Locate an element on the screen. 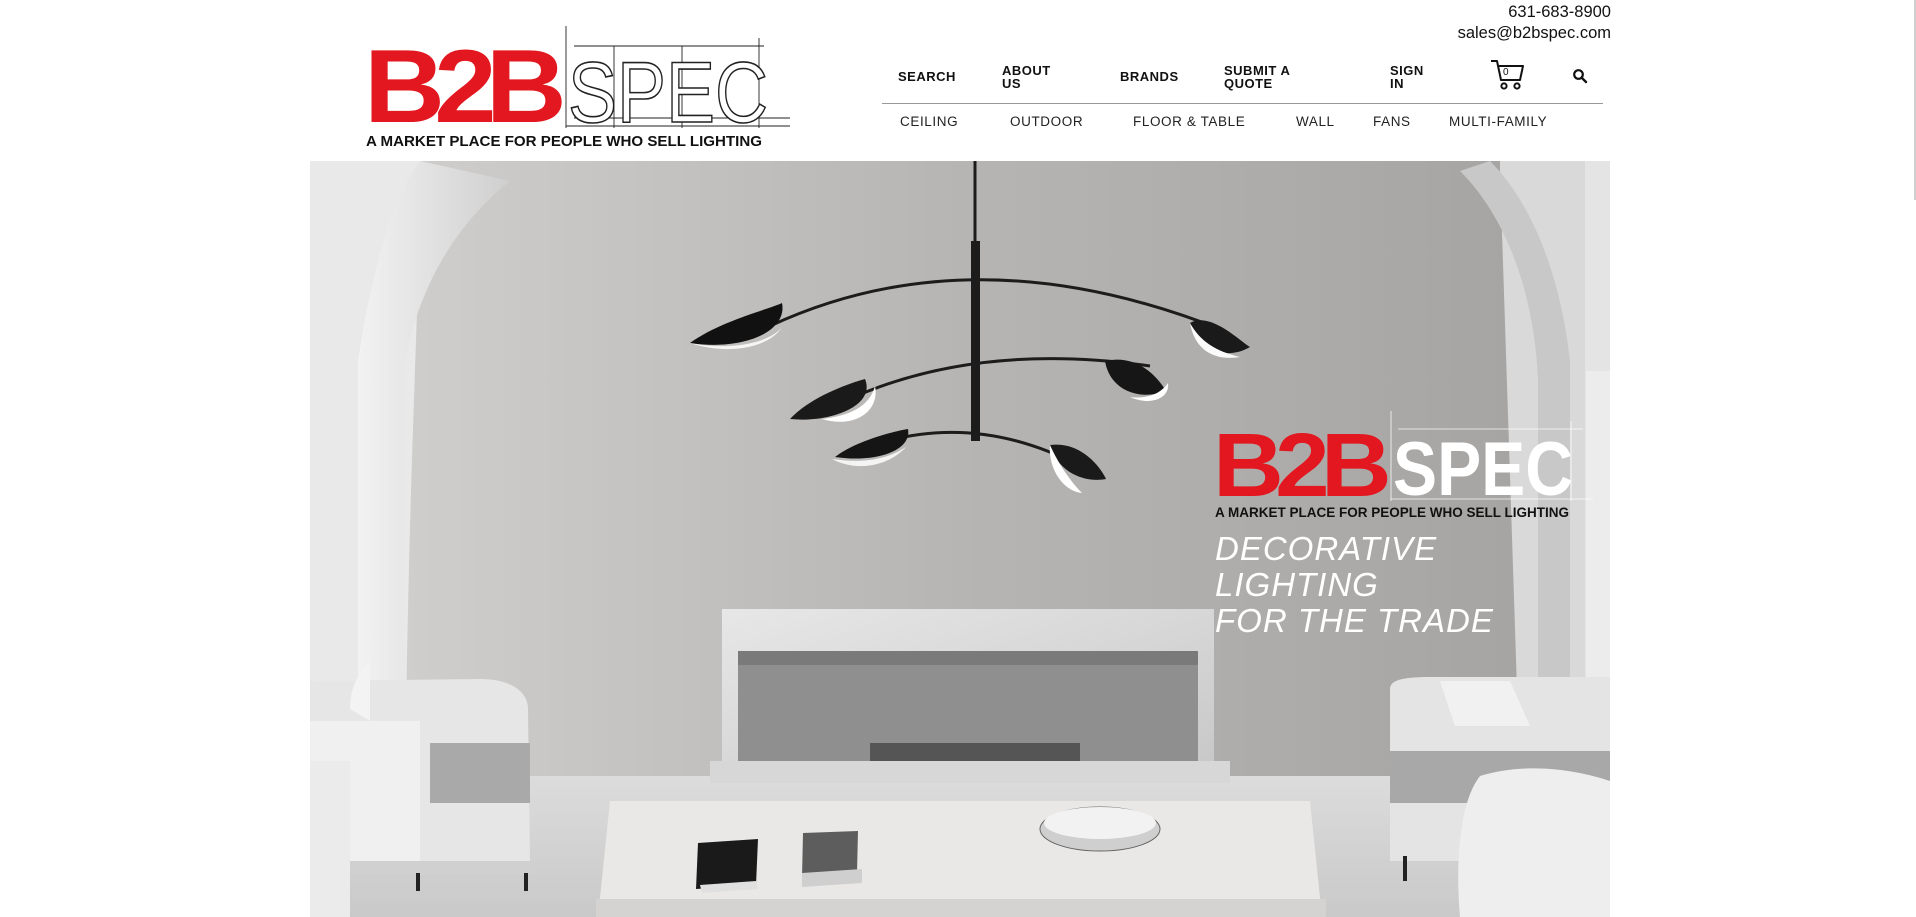  category-wall: WALL is located at coordinates (1315, 121).